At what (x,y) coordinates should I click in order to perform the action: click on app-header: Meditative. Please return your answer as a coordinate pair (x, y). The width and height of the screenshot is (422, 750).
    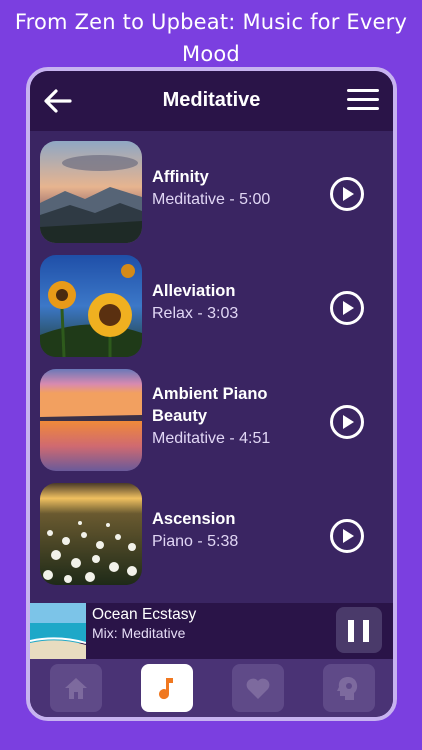
    Looking at the image, I should click on (211, 101).